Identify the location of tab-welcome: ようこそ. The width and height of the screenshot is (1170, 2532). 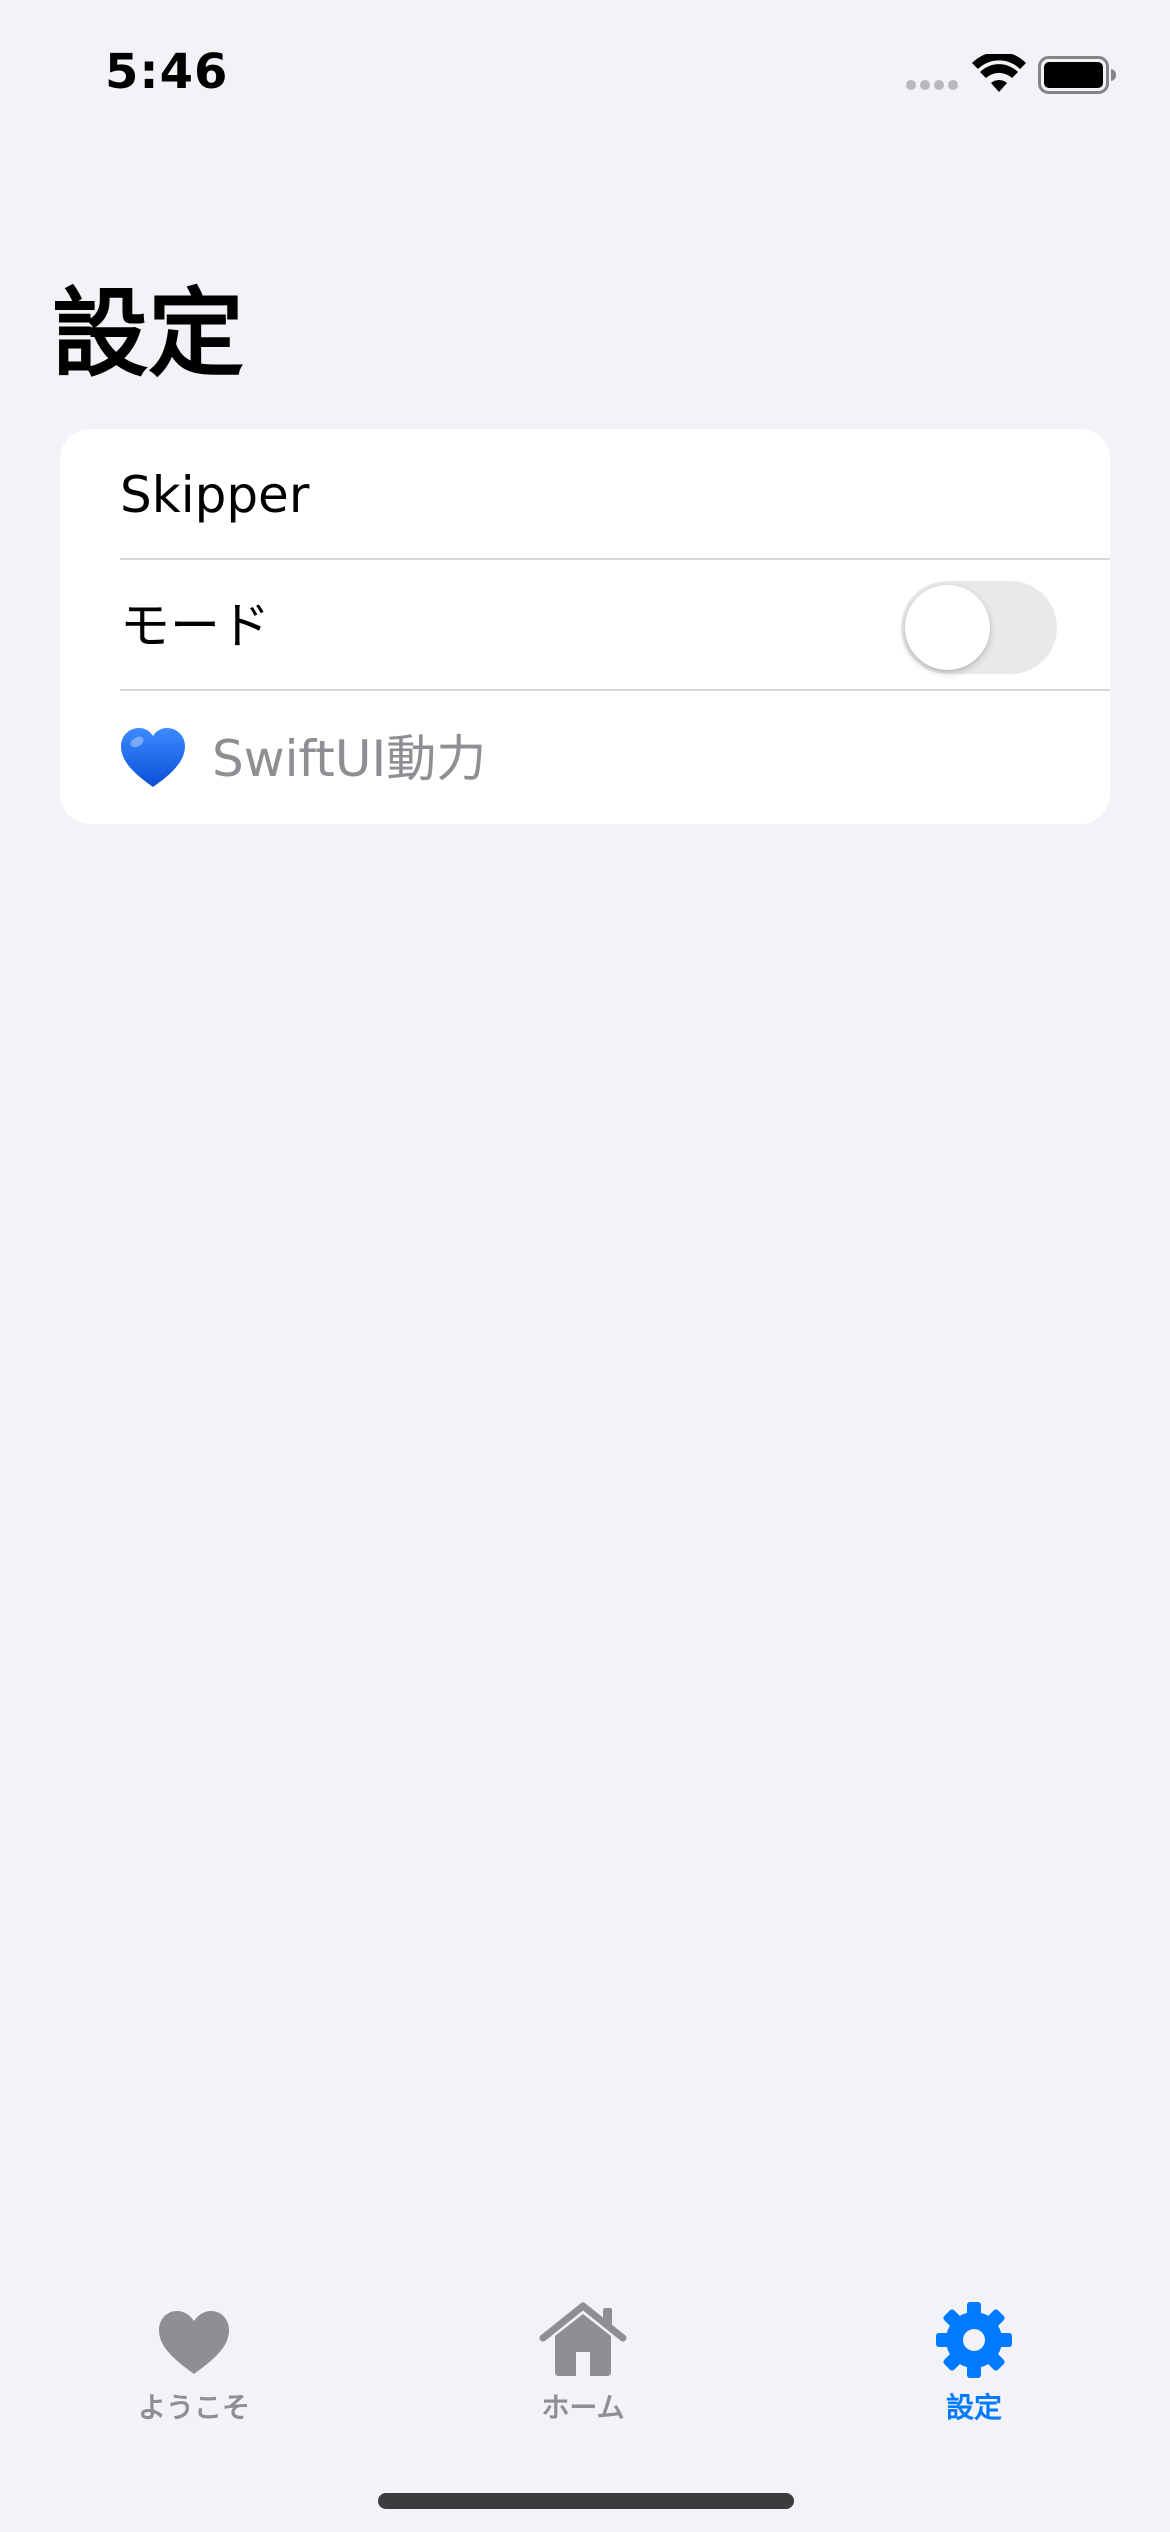
(194, 2360).